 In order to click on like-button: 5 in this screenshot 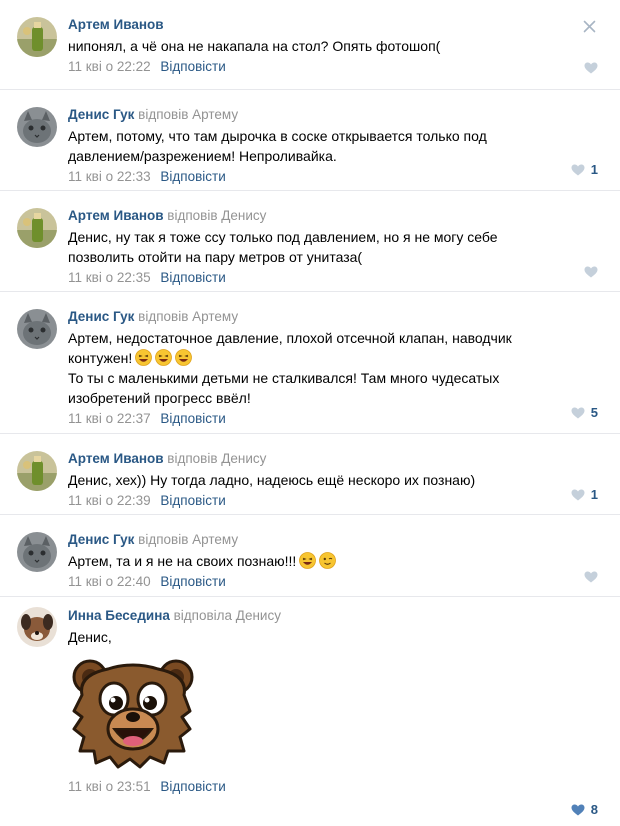, I will do `click(584, 413)`.